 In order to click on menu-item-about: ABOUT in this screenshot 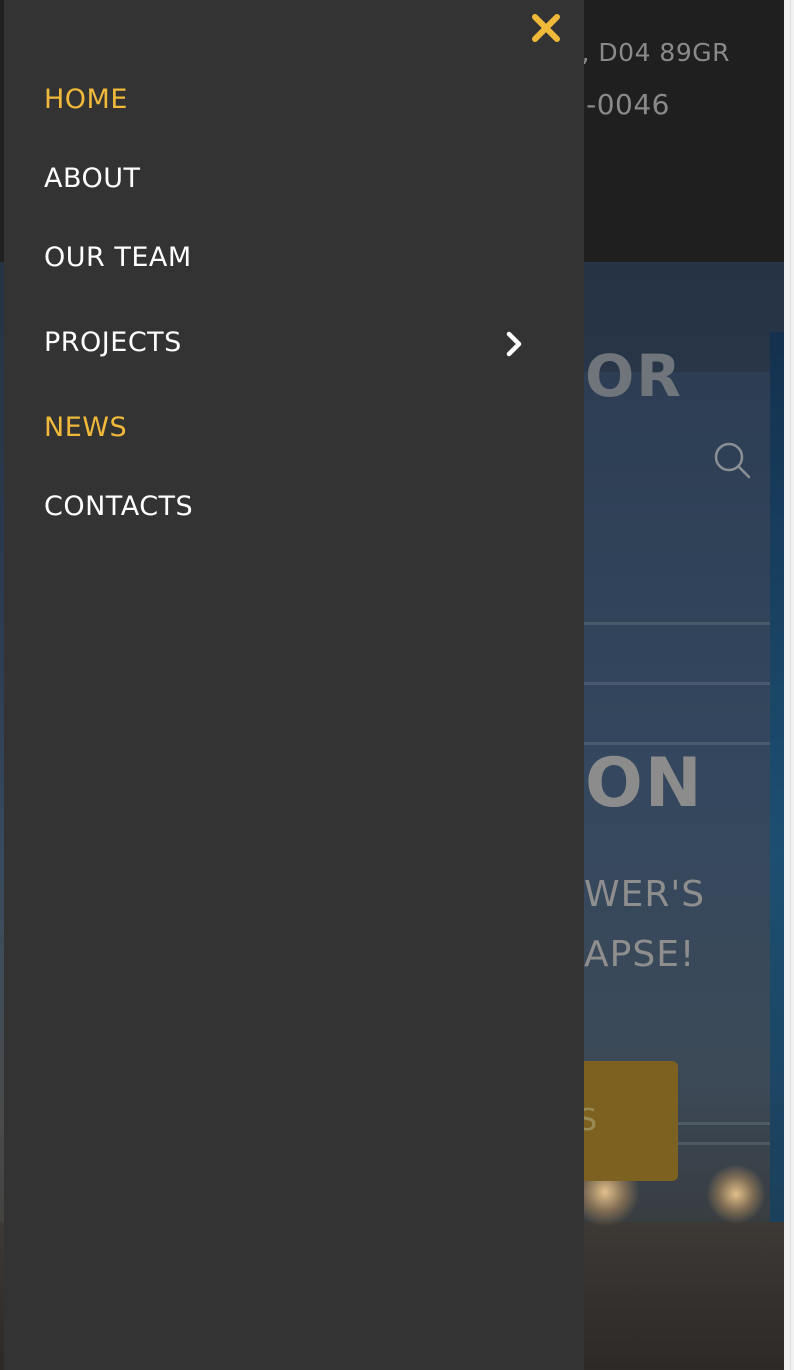, I will do `click(92, 178)`.